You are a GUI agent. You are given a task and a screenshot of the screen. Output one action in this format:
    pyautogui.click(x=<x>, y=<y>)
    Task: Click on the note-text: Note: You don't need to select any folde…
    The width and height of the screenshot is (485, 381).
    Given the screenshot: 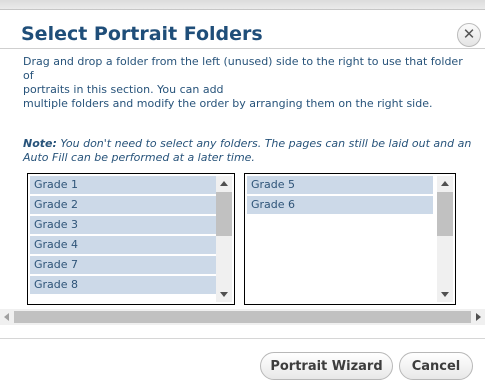 What is the action you would take?
    pyautogui.click(x=253, y=151)
    